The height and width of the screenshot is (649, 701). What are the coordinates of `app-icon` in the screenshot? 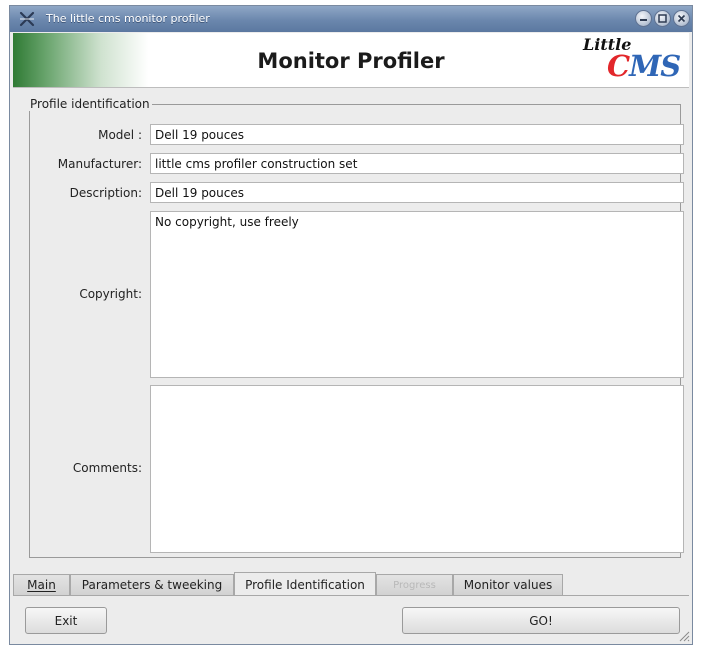 It's located at (27, 19).